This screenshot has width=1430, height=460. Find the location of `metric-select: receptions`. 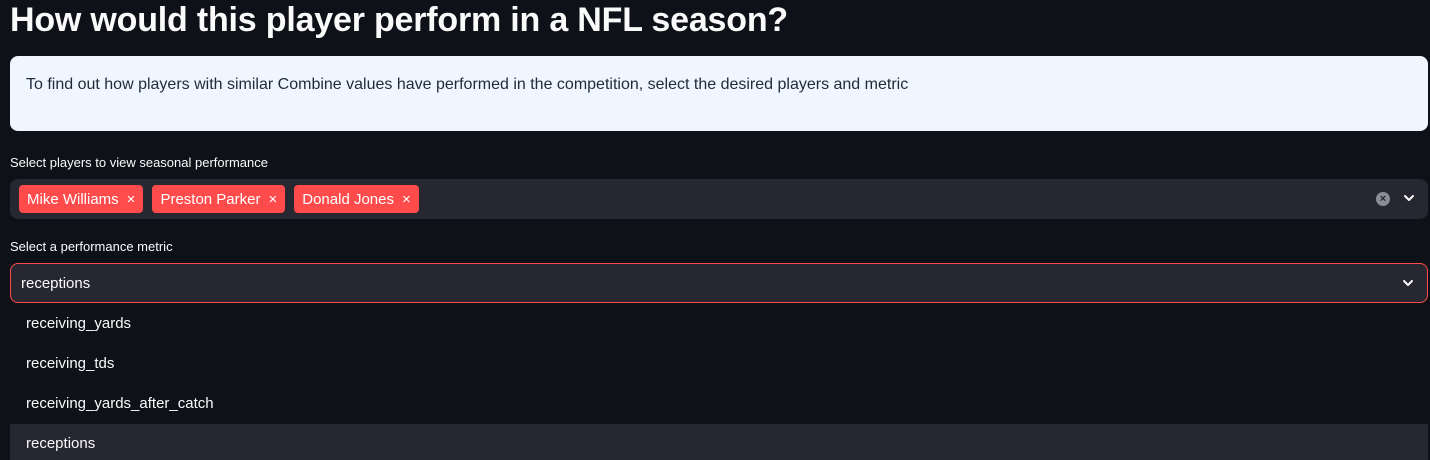

metric-select: receptions is located at coordinates (719, 283).